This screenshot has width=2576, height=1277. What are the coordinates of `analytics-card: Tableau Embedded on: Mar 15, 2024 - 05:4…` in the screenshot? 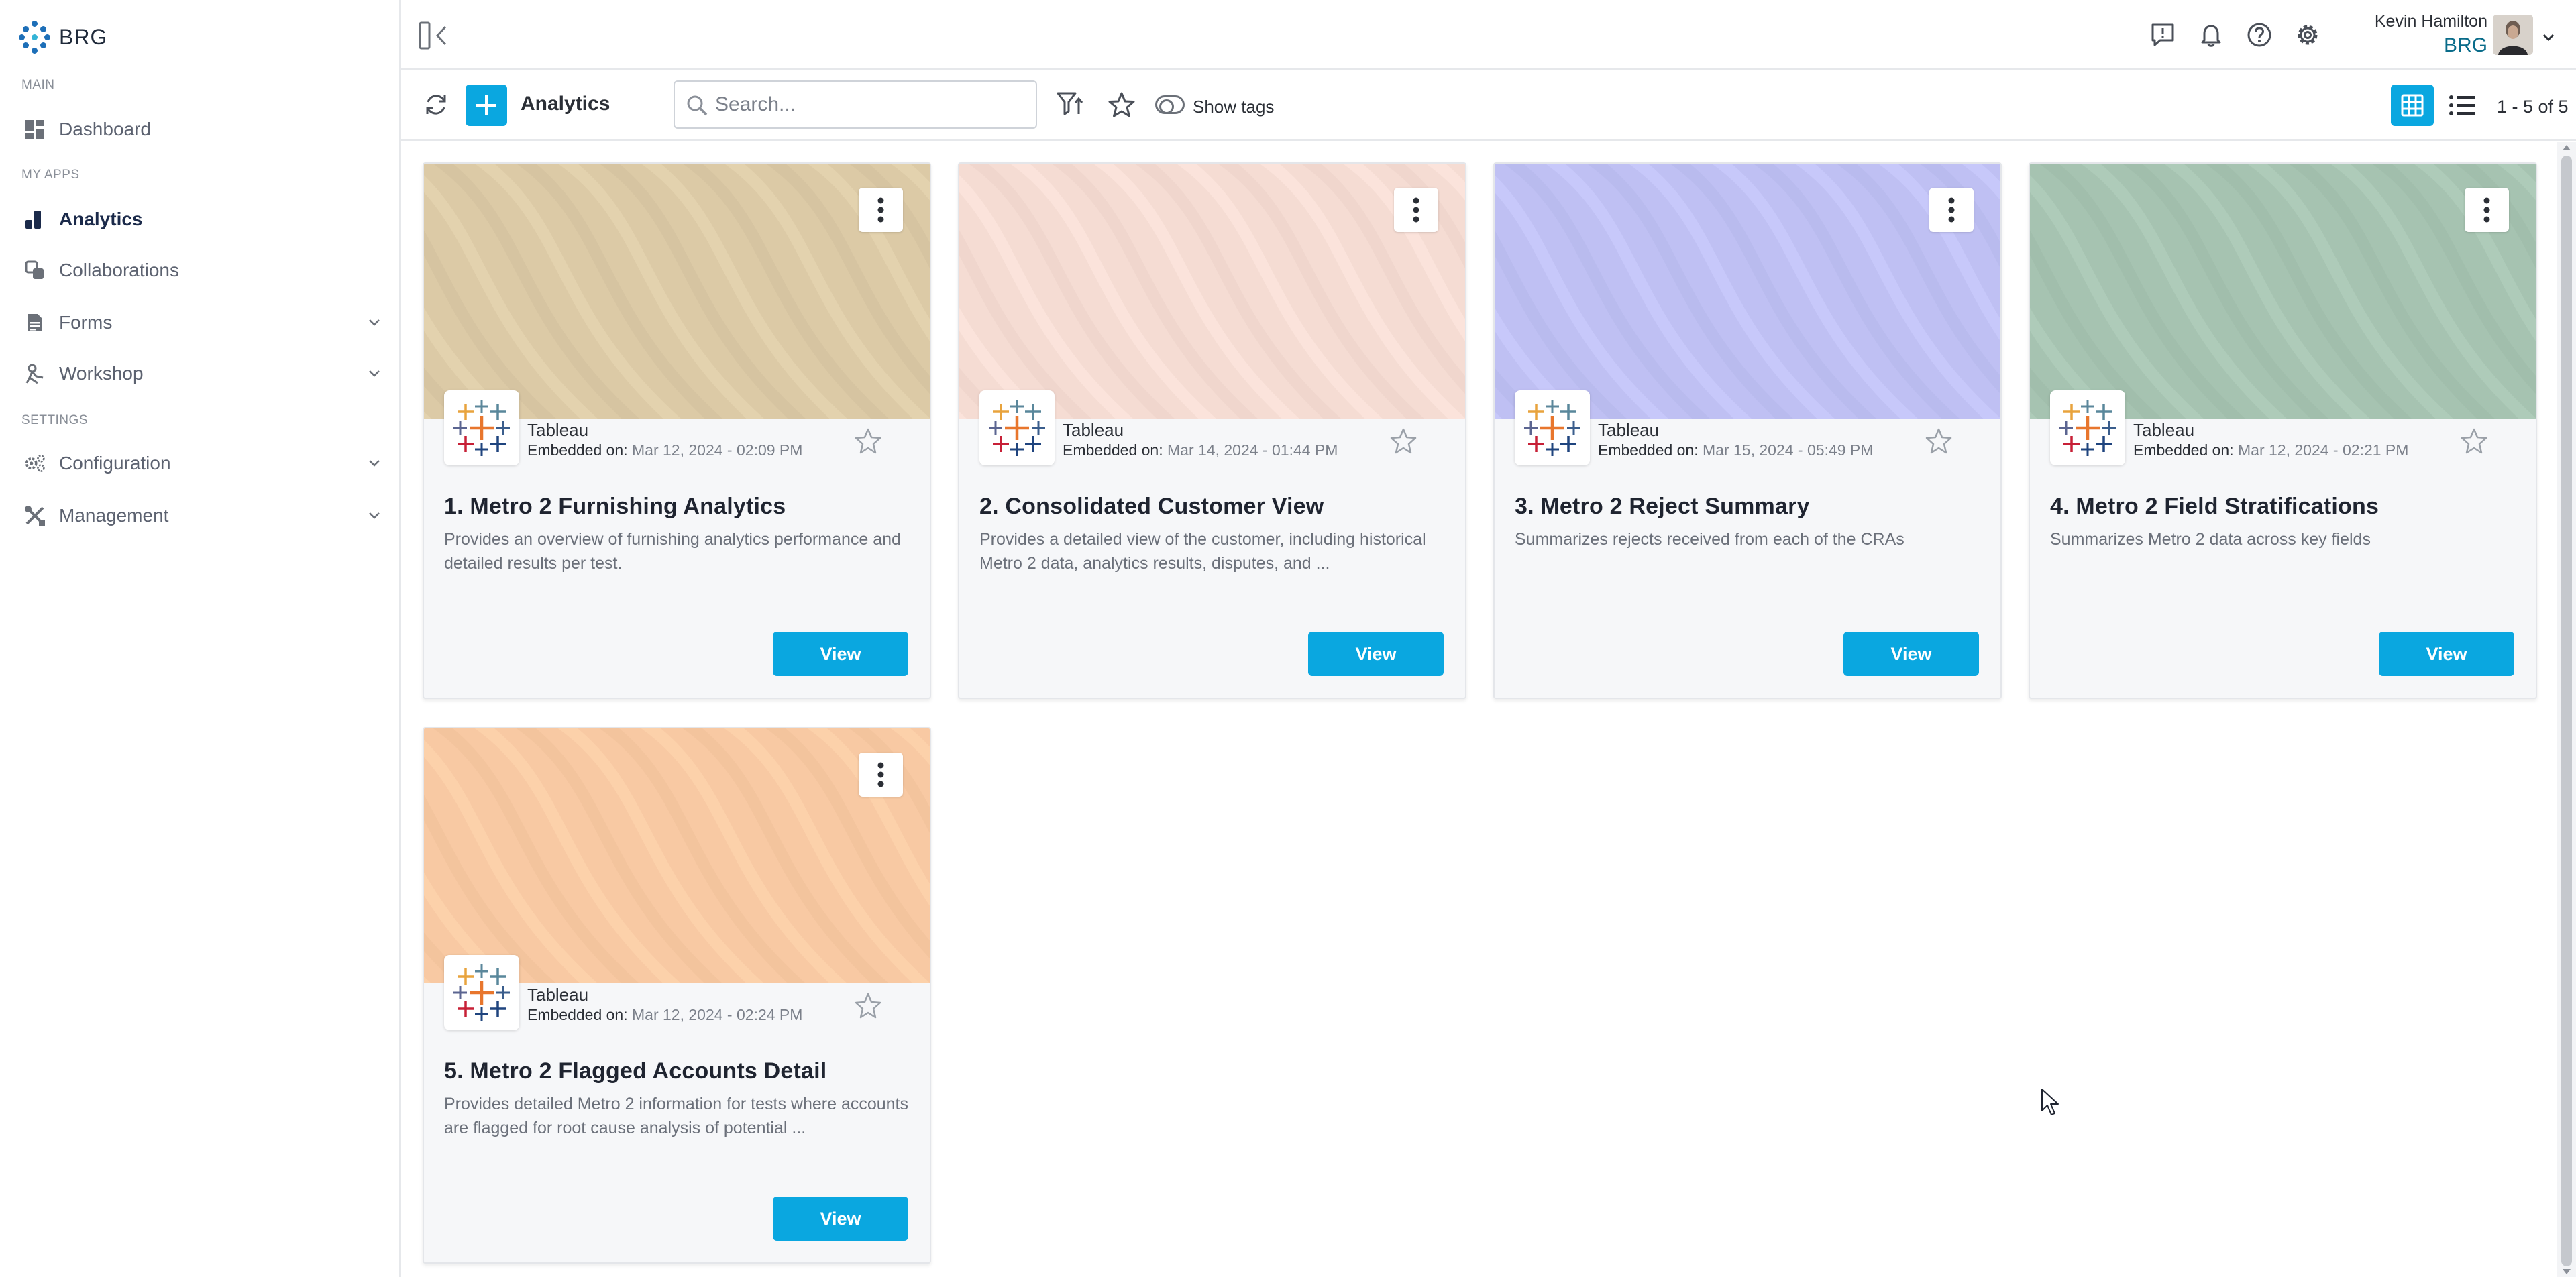 It's located at (1747, 430).